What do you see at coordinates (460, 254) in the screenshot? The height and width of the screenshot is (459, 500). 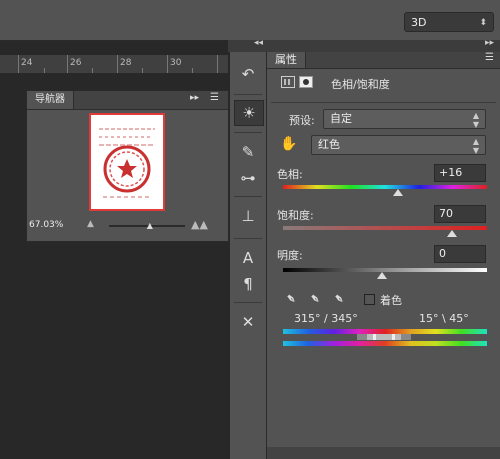 I see `lightness-input: 0` at bounding box center [460, 254].